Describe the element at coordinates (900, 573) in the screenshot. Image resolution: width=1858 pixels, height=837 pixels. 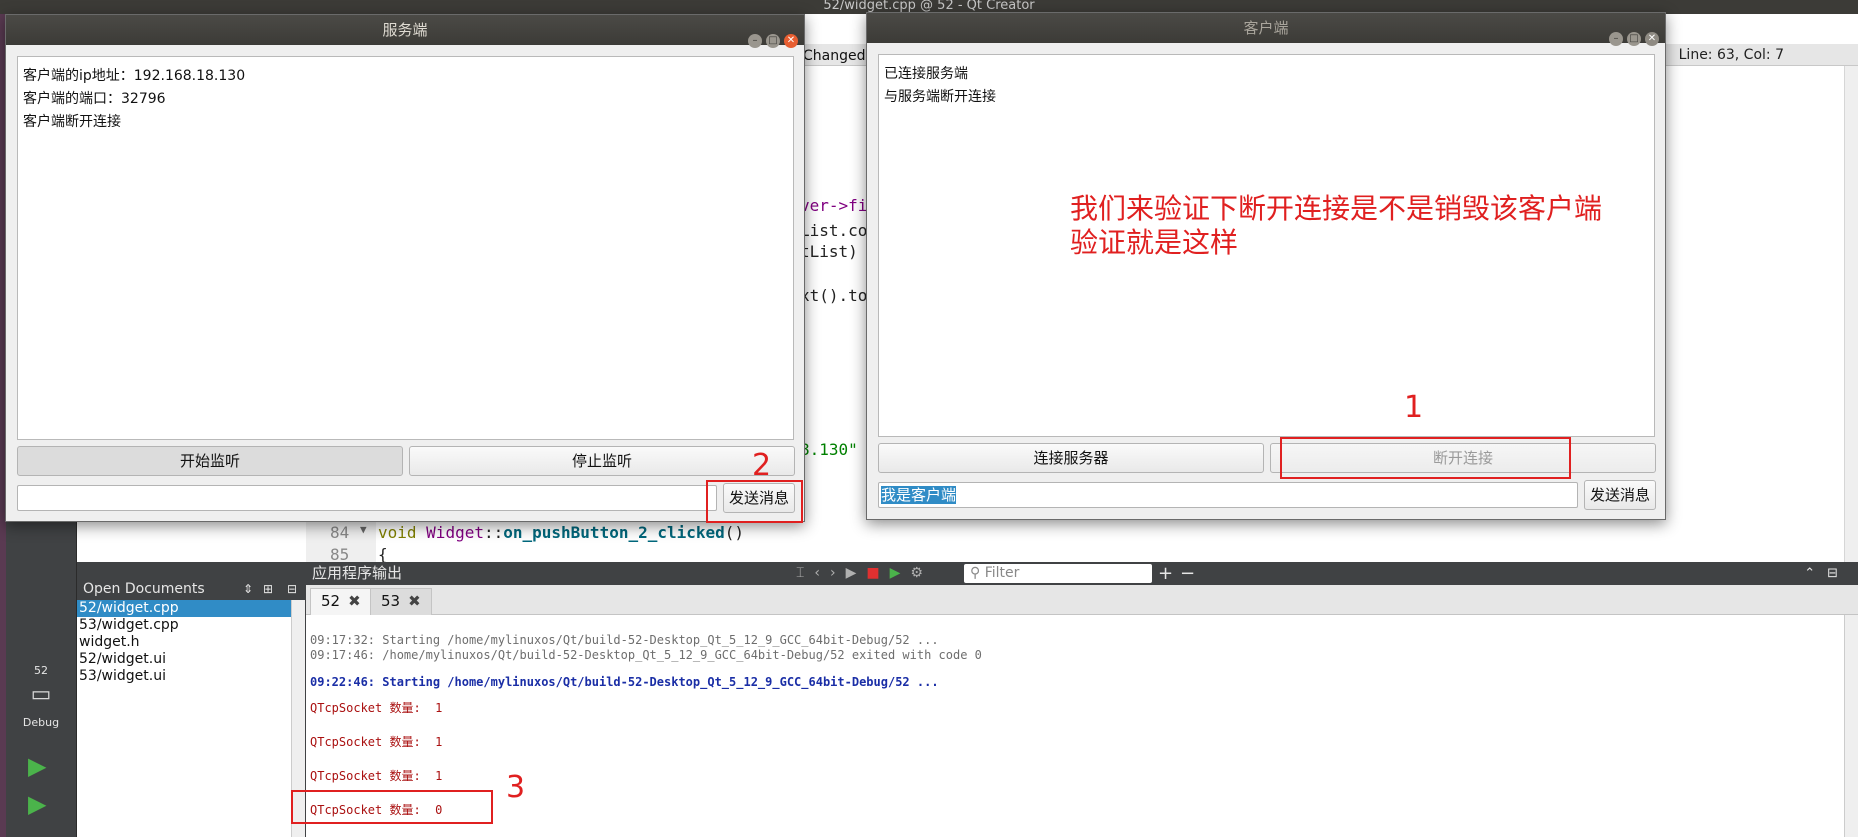
I see `debug-attach-icon: ▶` at that location.